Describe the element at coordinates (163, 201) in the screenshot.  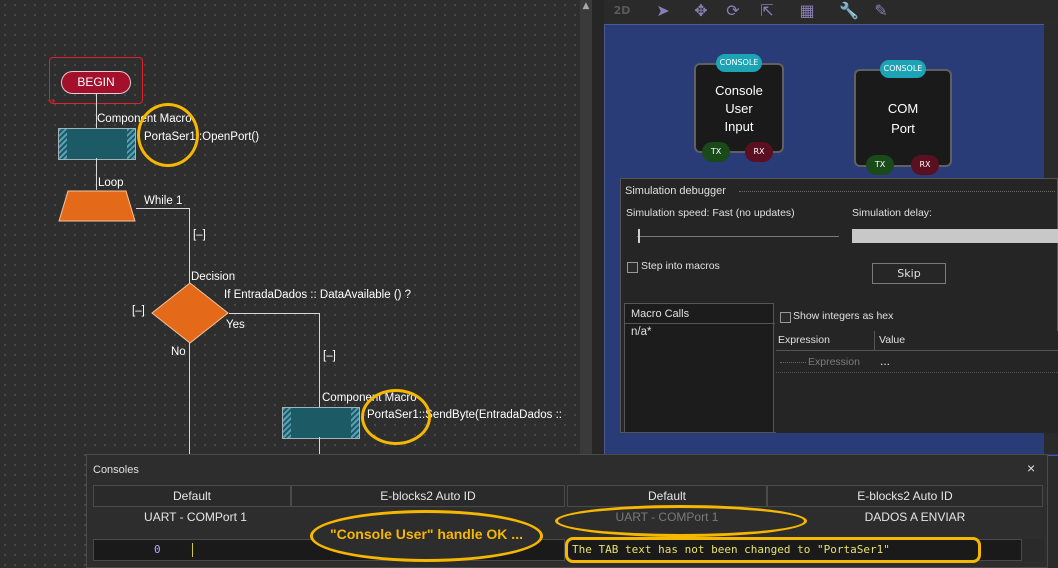
I see `loop-condition: While 1` at that location.